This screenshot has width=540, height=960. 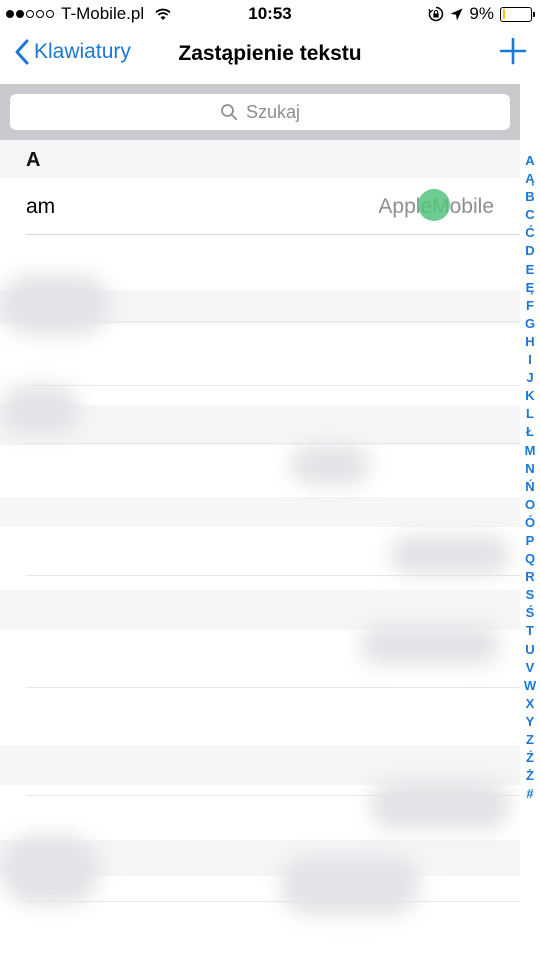 What do you see at coordinates (530, 686) in the screenshot?
I see `index-letter: W` at bounding box center [530, 686].